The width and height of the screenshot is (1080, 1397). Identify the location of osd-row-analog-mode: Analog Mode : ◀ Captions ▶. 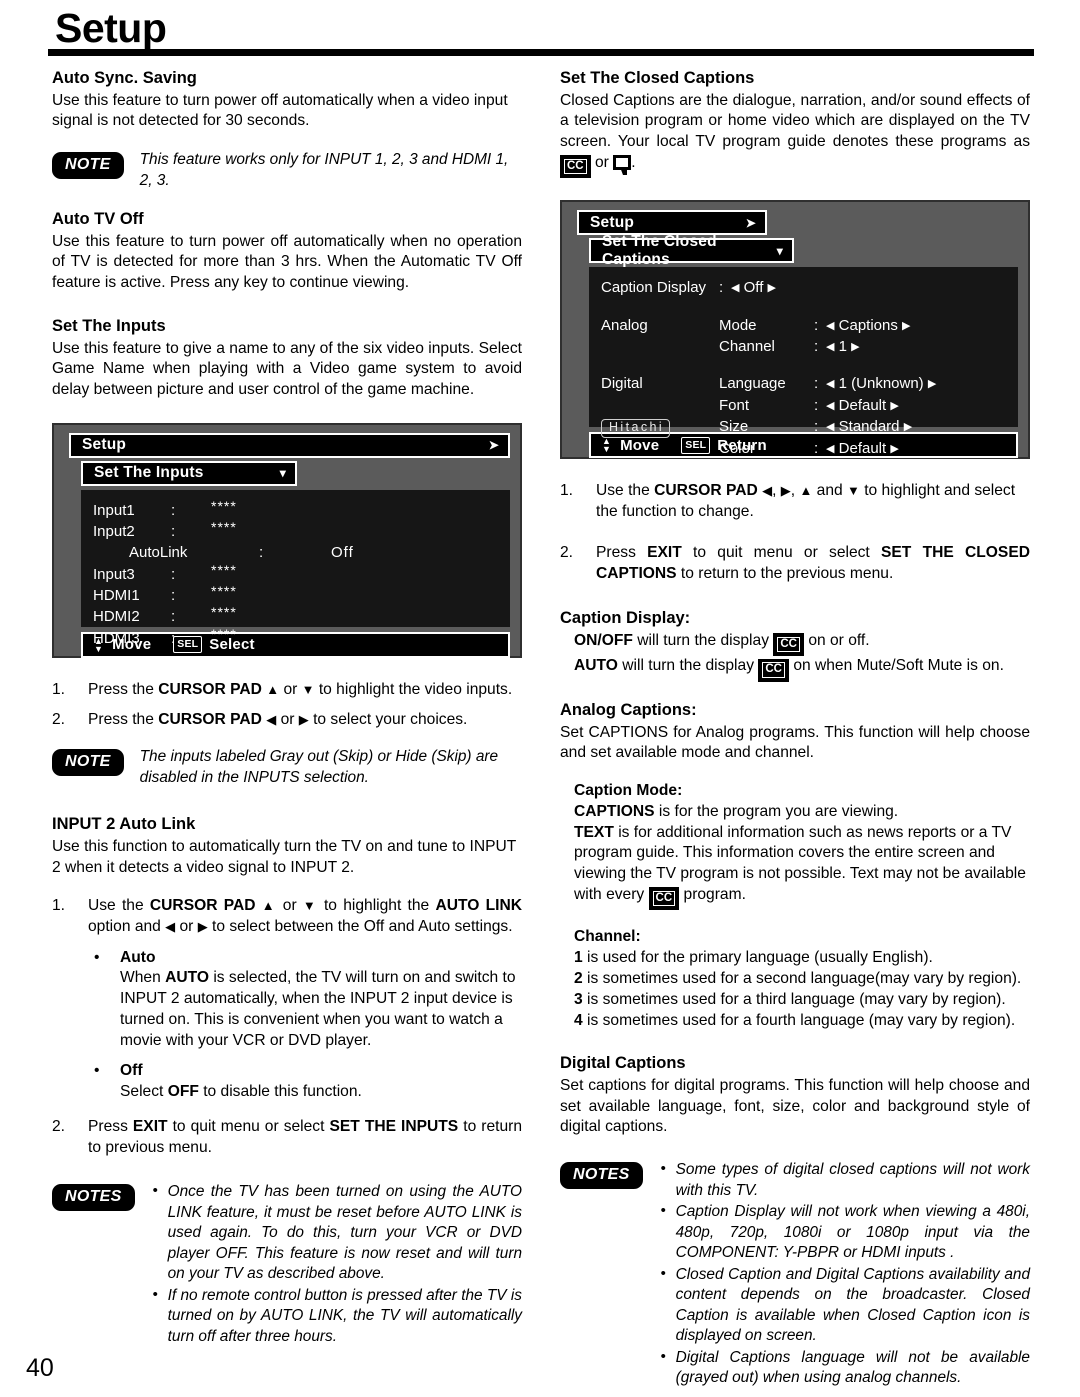
(803, 325).